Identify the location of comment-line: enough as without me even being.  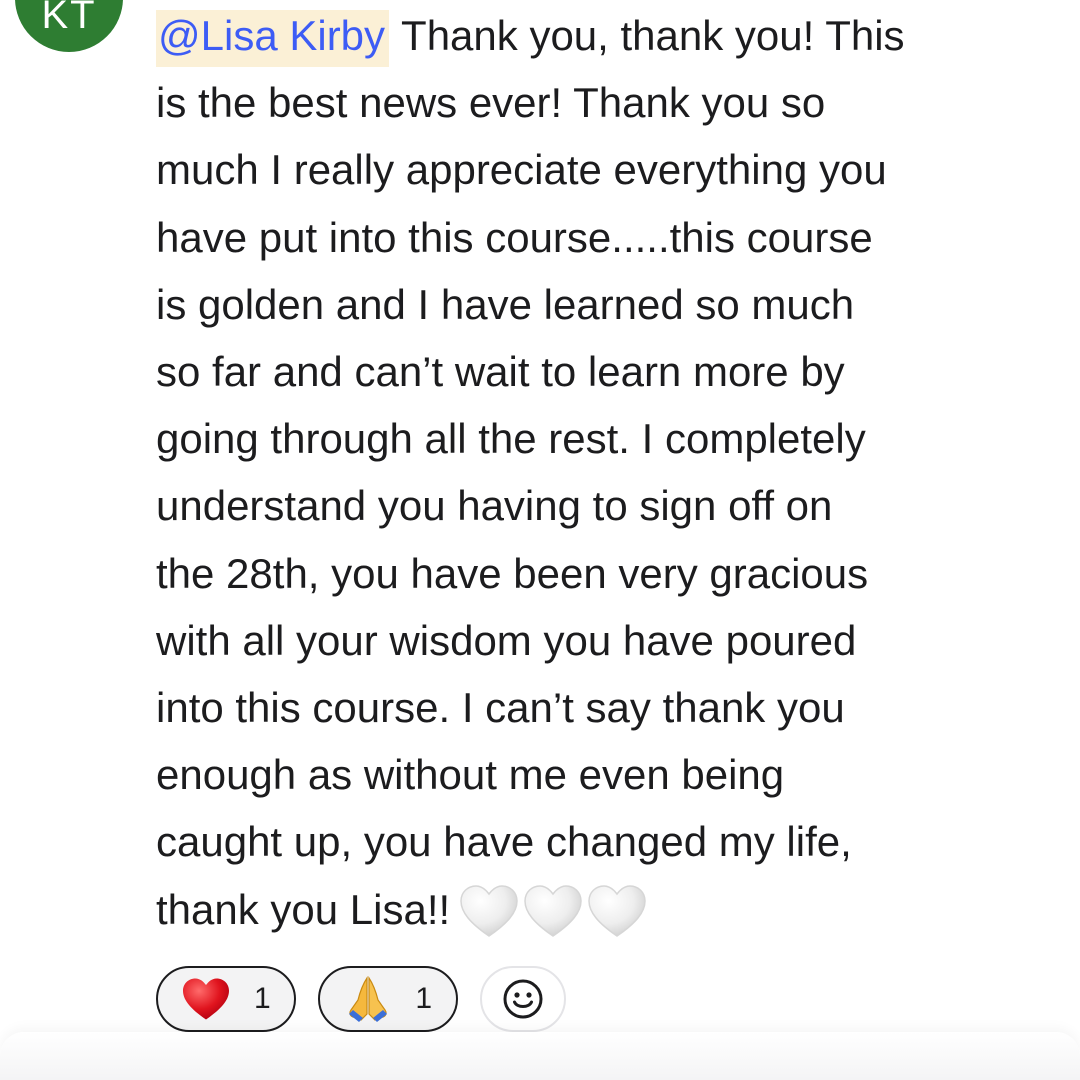
(470, 775).